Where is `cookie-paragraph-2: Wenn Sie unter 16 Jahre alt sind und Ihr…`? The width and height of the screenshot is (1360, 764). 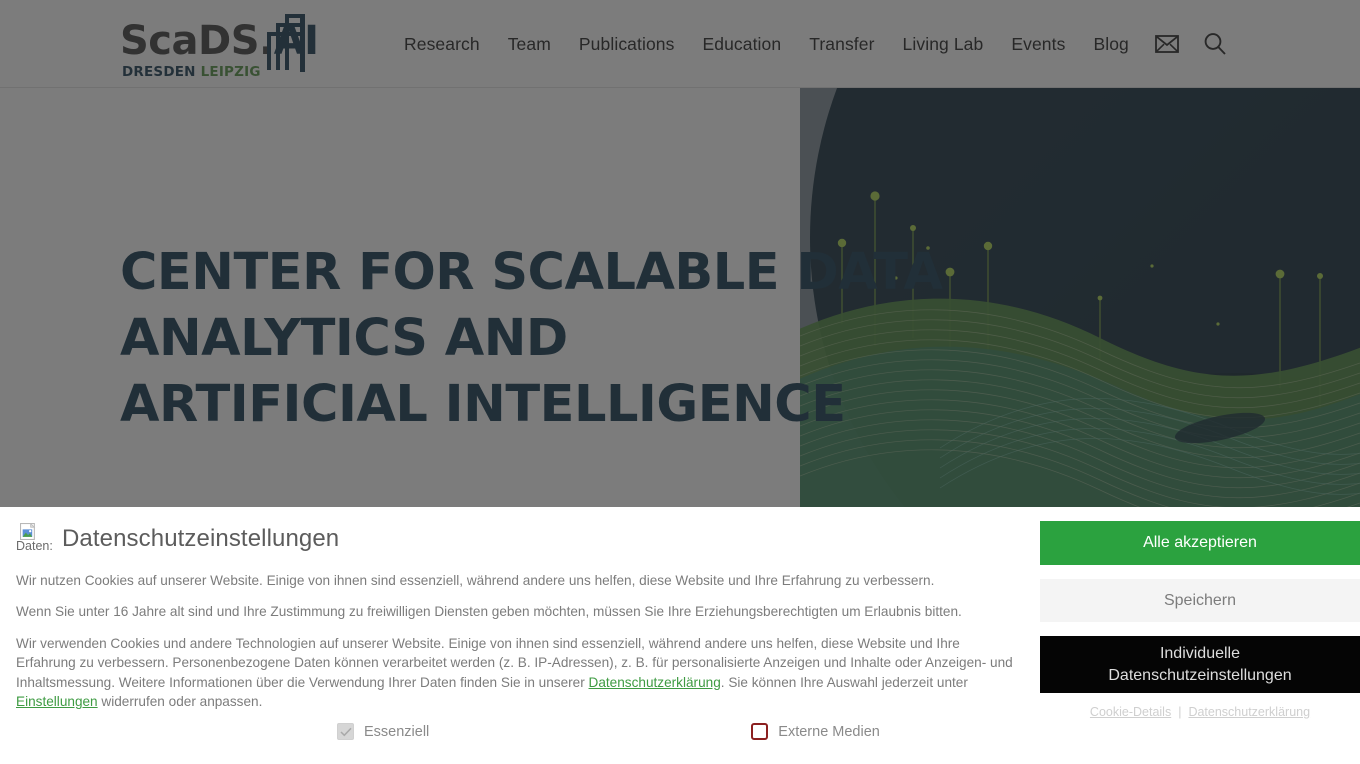 cookie-paragraph-2: Wenn Sie unter 16 Jahre alt sind und Ihr… is located at coordinates (489, 612).